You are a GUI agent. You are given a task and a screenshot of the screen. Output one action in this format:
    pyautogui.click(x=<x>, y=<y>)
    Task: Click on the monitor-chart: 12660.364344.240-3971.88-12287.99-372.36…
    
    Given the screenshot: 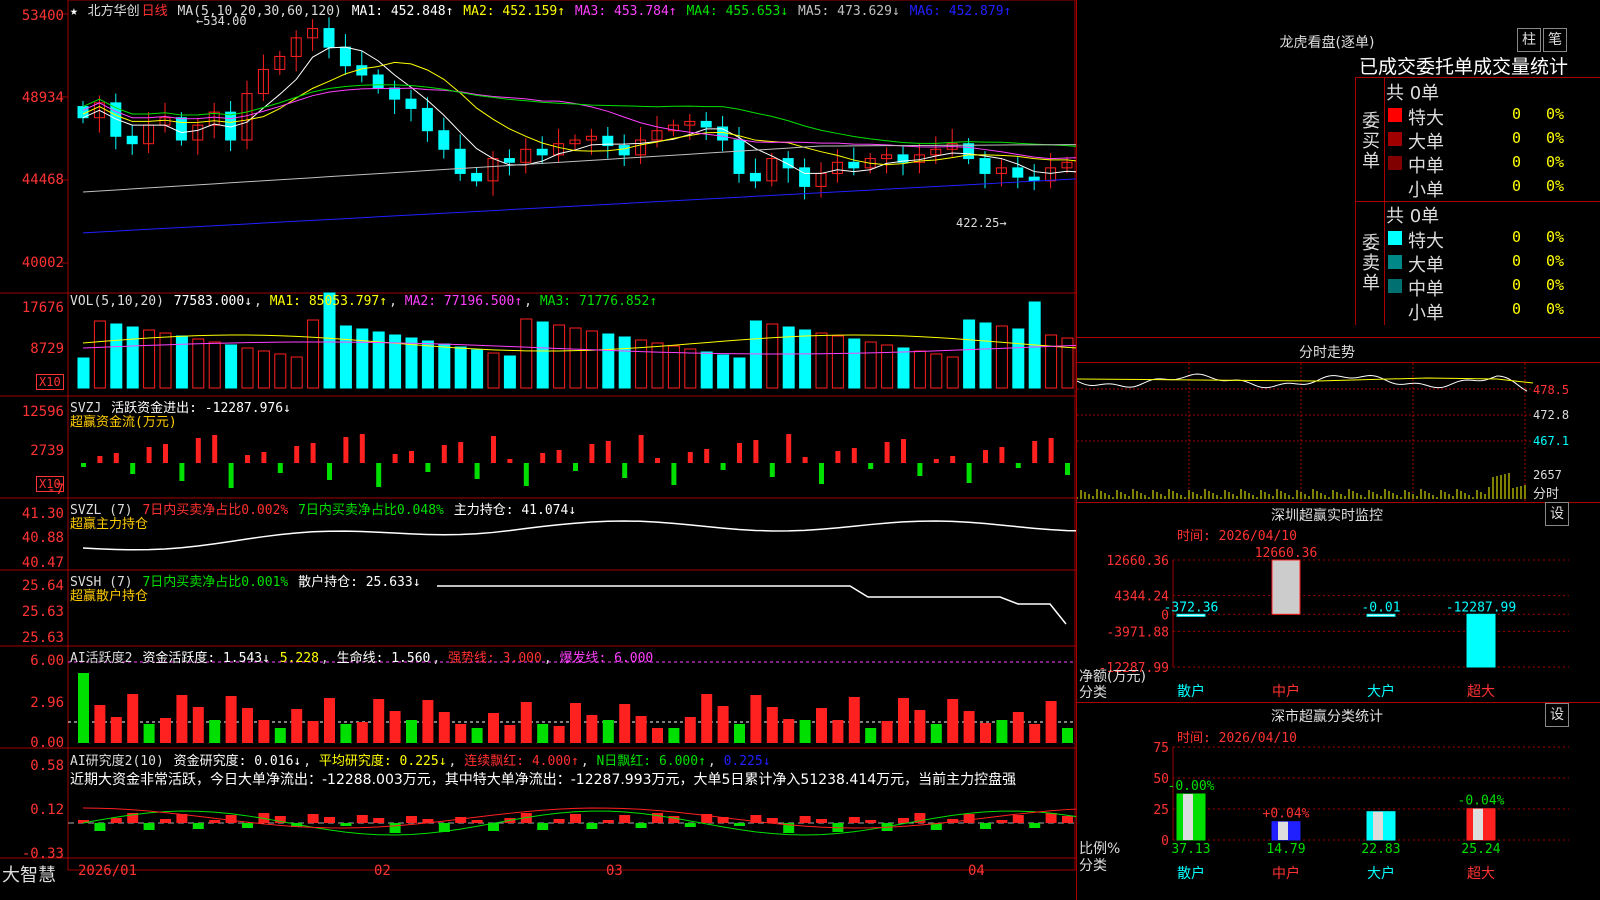 What is the action you would take?
    pyautogui.click(x=1334, y=623)
    